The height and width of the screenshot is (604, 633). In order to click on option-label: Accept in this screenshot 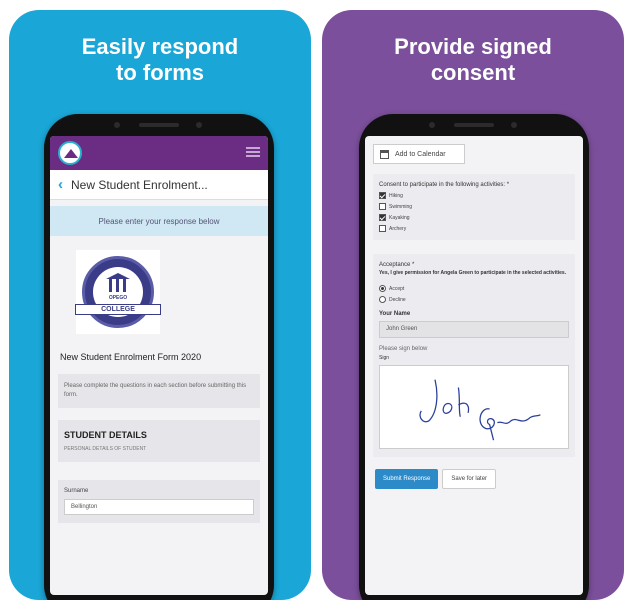, I will do `click(397, 288)`.